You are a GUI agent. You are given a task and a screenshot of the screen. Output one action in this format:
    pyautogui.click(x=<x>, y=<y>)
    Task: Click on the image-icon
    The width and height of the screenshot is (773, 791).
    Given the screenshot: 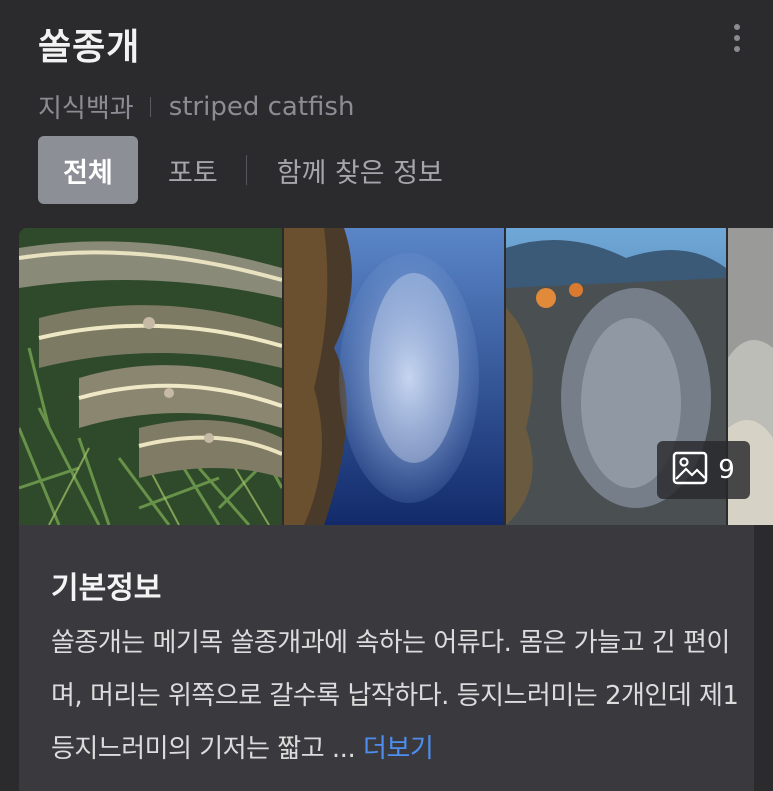 What is the action you would take?
    pyautogui.click(x=690, y=470)
    